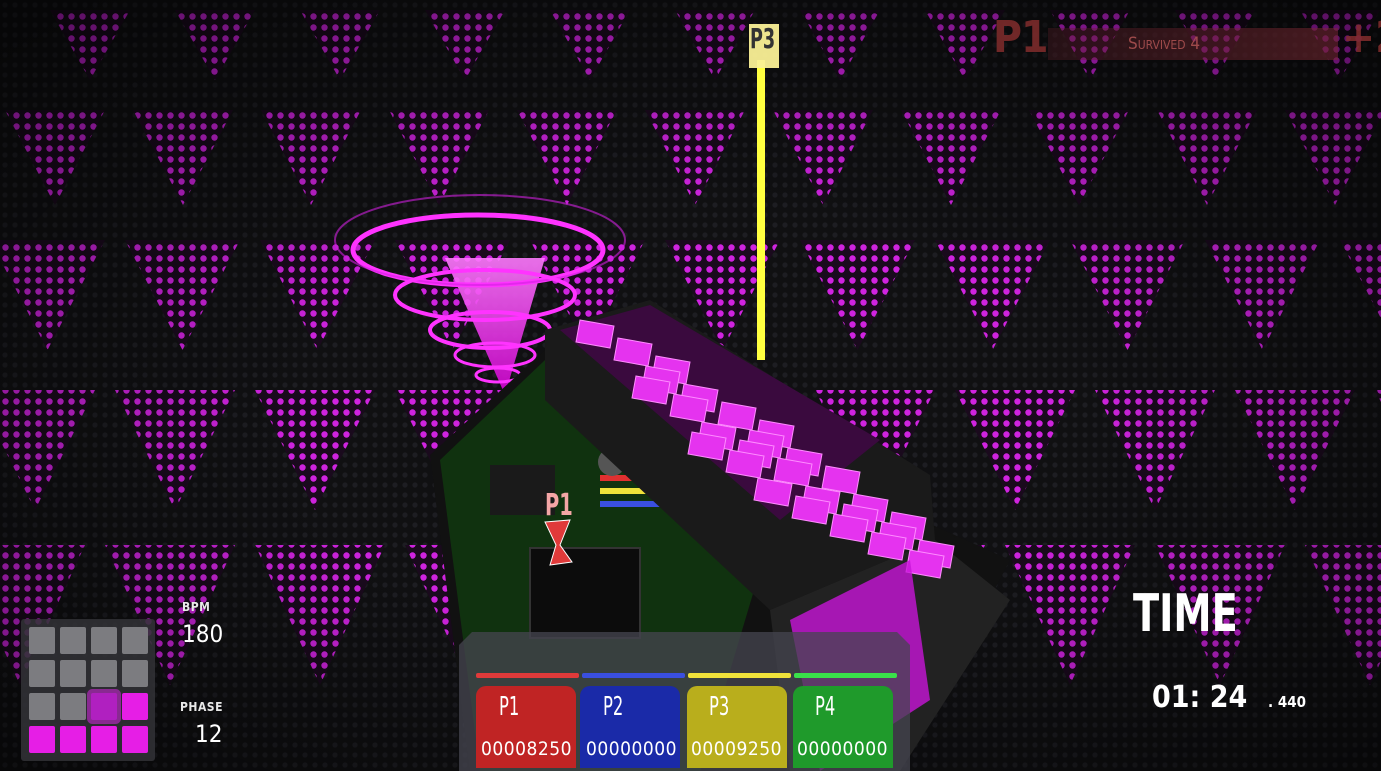 This screenshot has width=1381, height=771. I want to click on notification-points: +2, so click(1361, 37).